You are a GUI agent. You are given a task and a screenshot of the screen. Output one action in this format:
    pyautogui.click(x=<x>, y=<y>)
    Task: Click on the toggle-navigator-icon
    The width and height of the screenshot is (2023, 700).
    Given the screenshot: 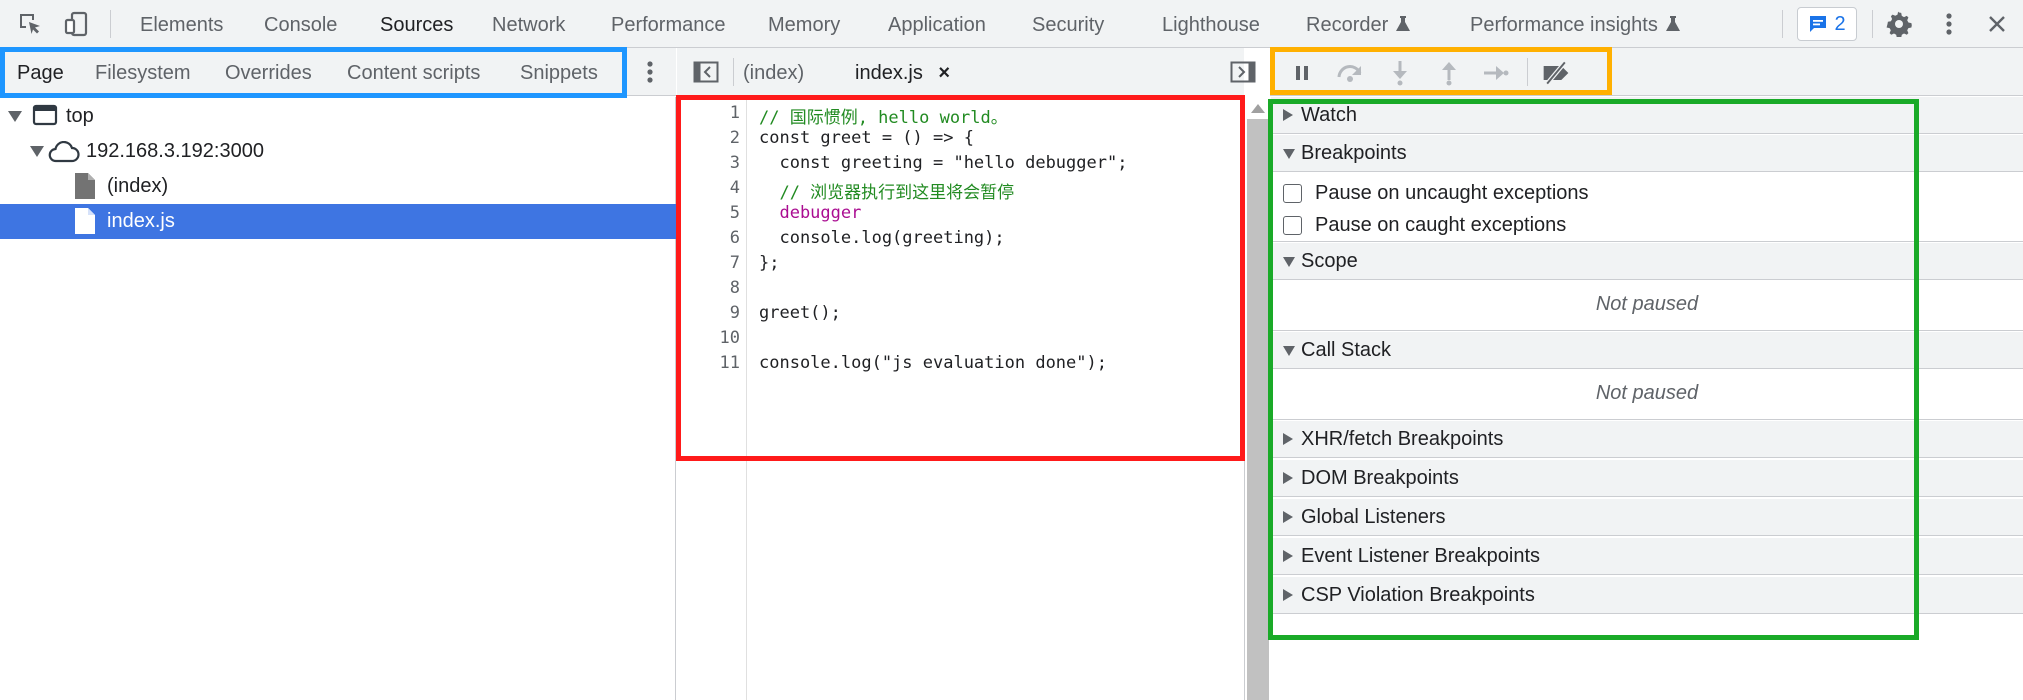 What is the action you would take?
    pyautogui.click(x=706, y=72)
    